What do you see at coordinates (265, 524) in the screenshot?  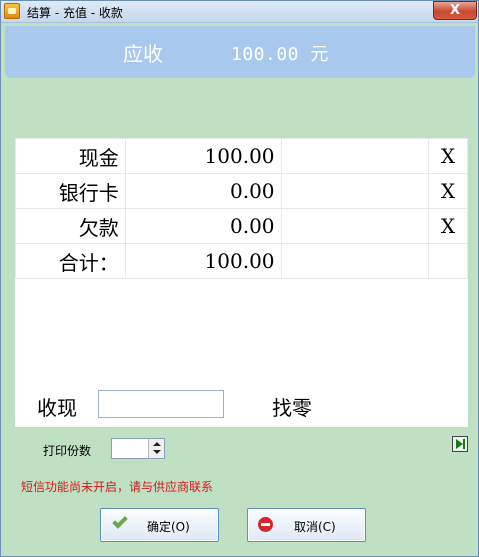 I see `no-entry-icon` at bounding box center [265, 524].